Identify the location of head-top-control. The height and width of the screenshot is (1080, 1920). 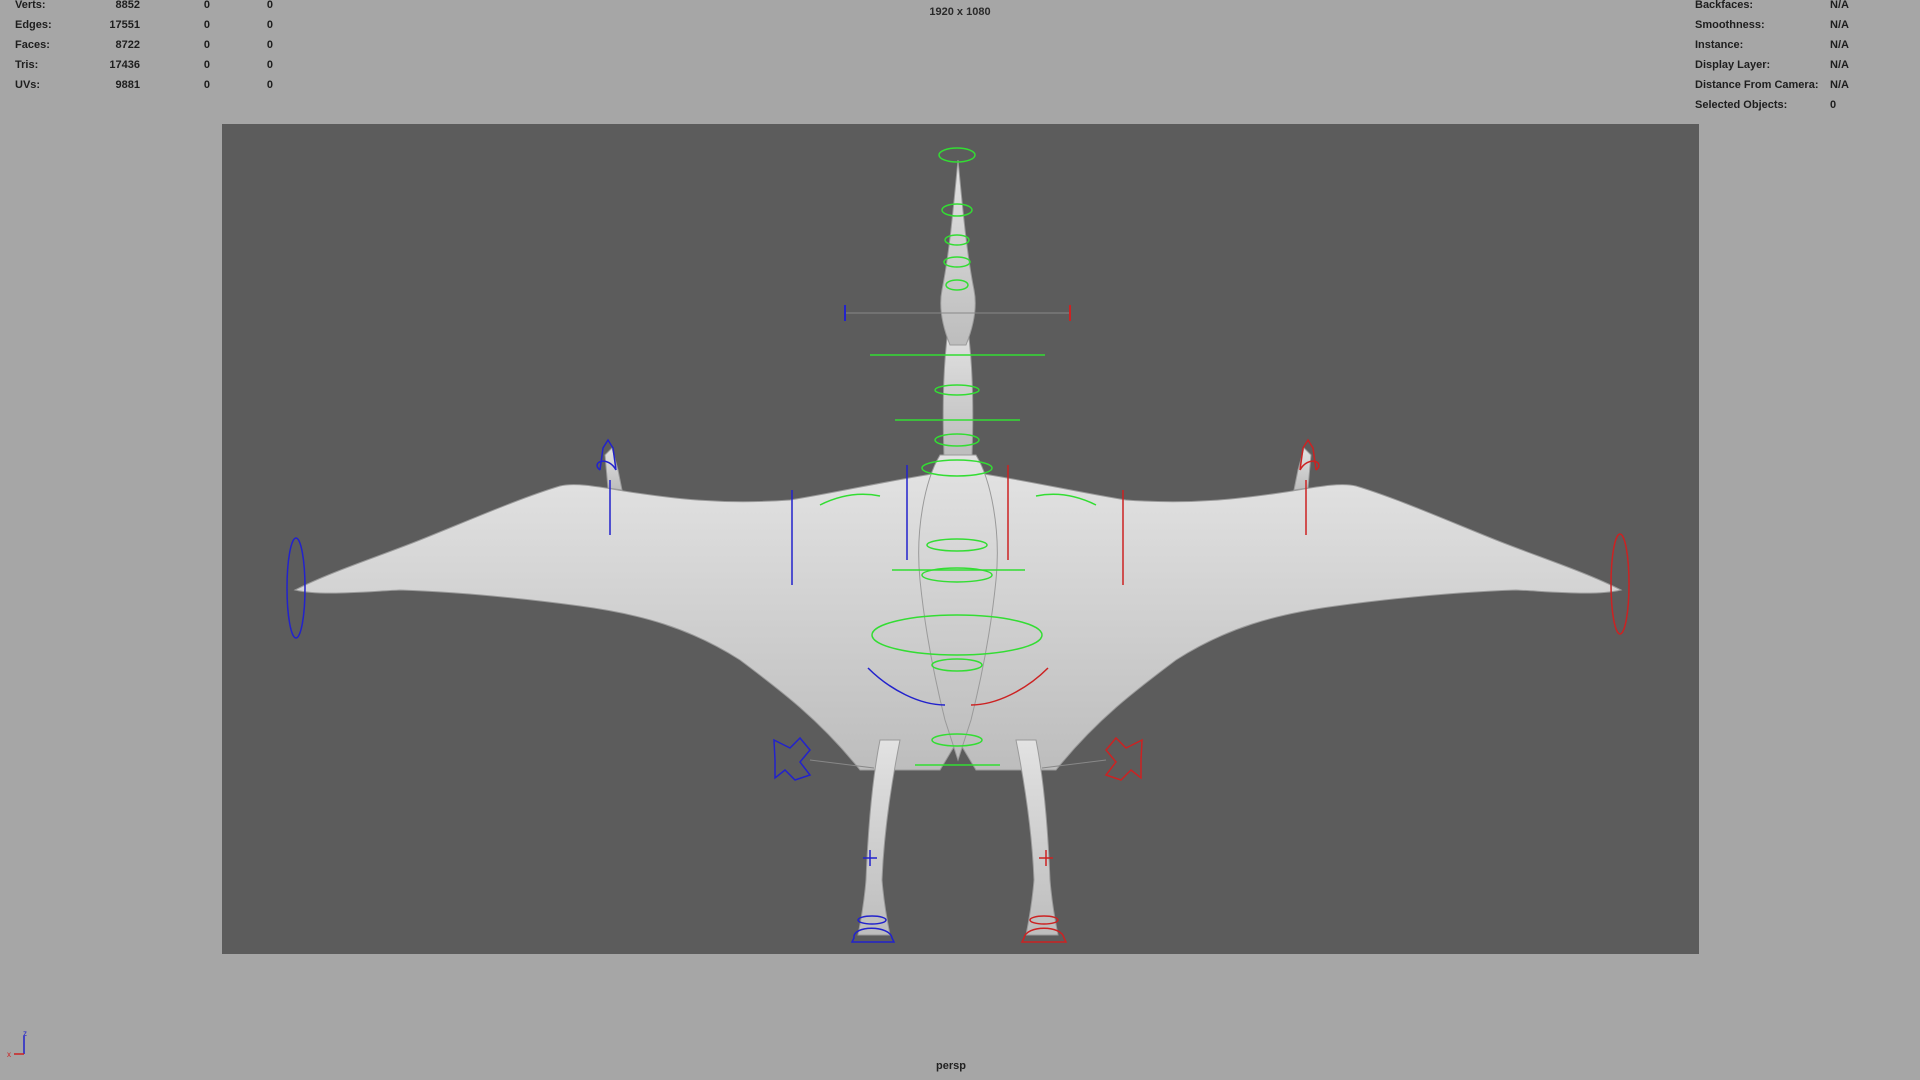
(957, 155).